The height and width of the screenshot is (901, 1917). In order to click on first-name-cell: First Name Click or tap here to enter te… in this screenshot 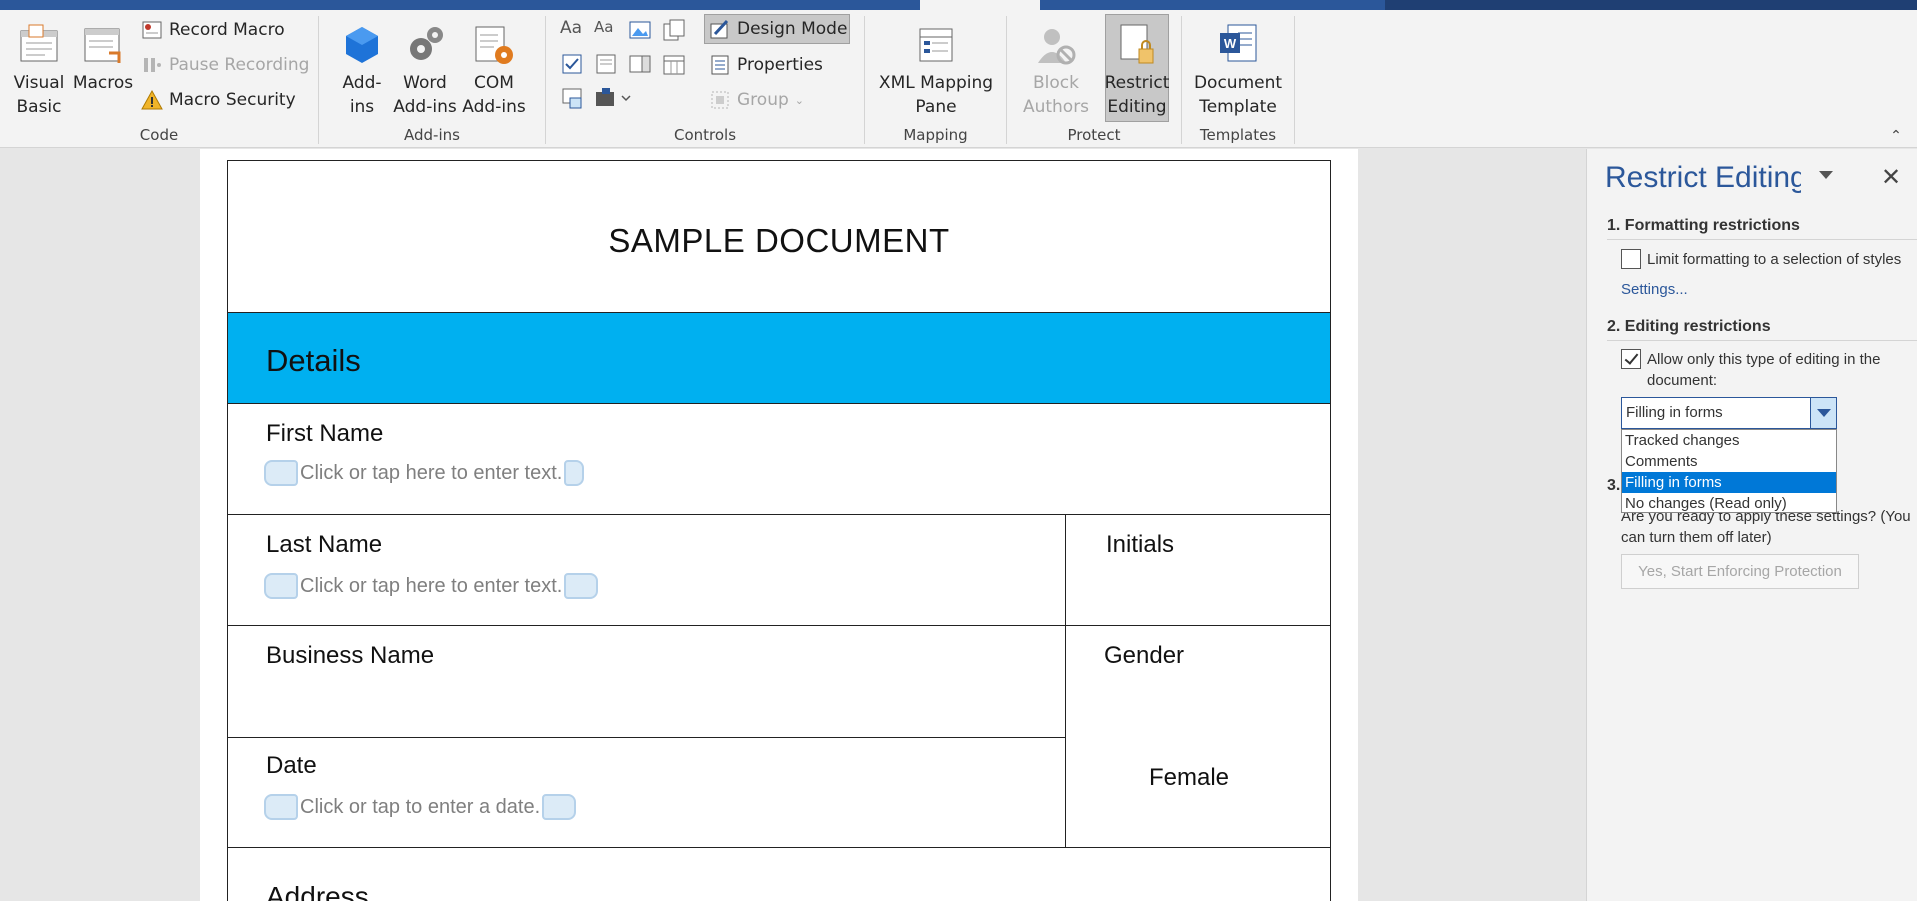, I will do `click(779, 459)`.